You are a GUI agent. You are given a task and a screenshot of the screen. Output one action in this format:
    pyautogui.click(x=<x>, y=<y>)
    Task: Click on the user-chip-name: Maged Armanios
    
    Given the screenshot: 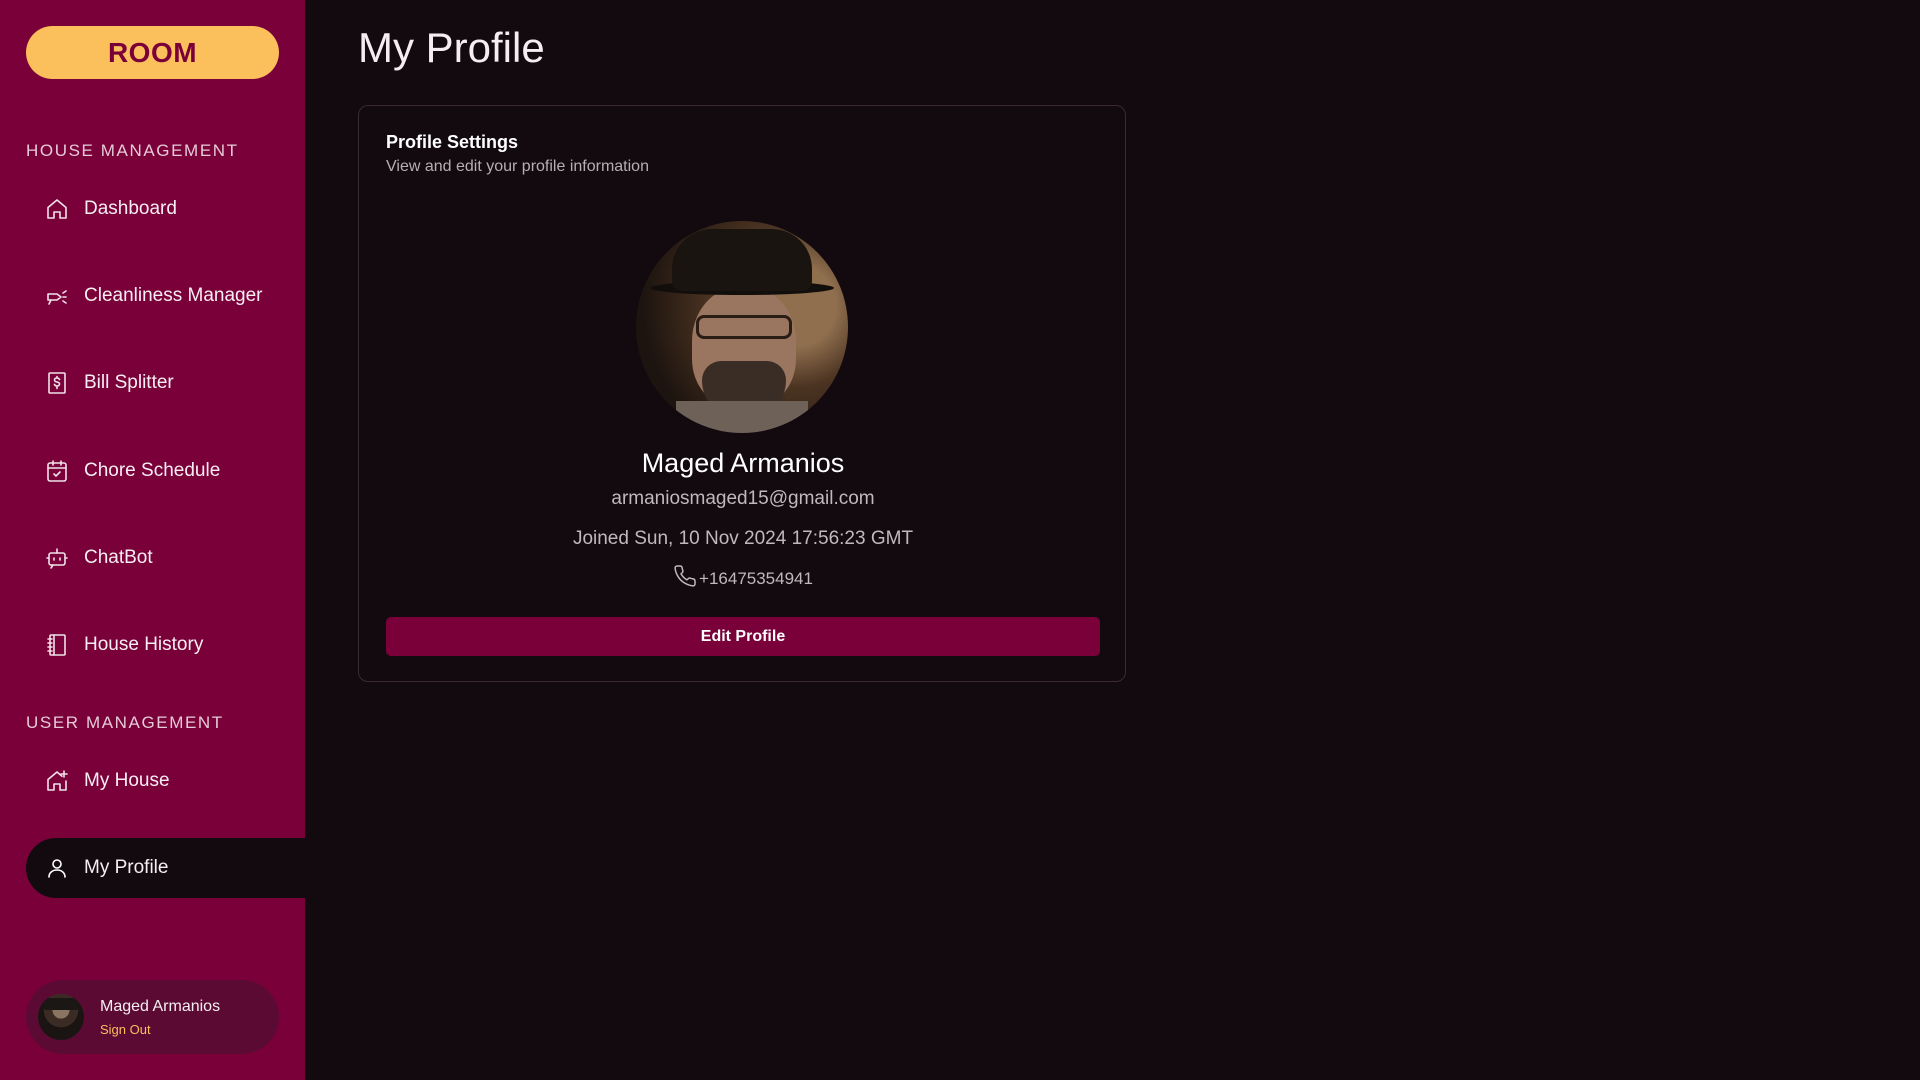 What is the action you would take?
    pyautogui.click(x=160, y=1006)
    